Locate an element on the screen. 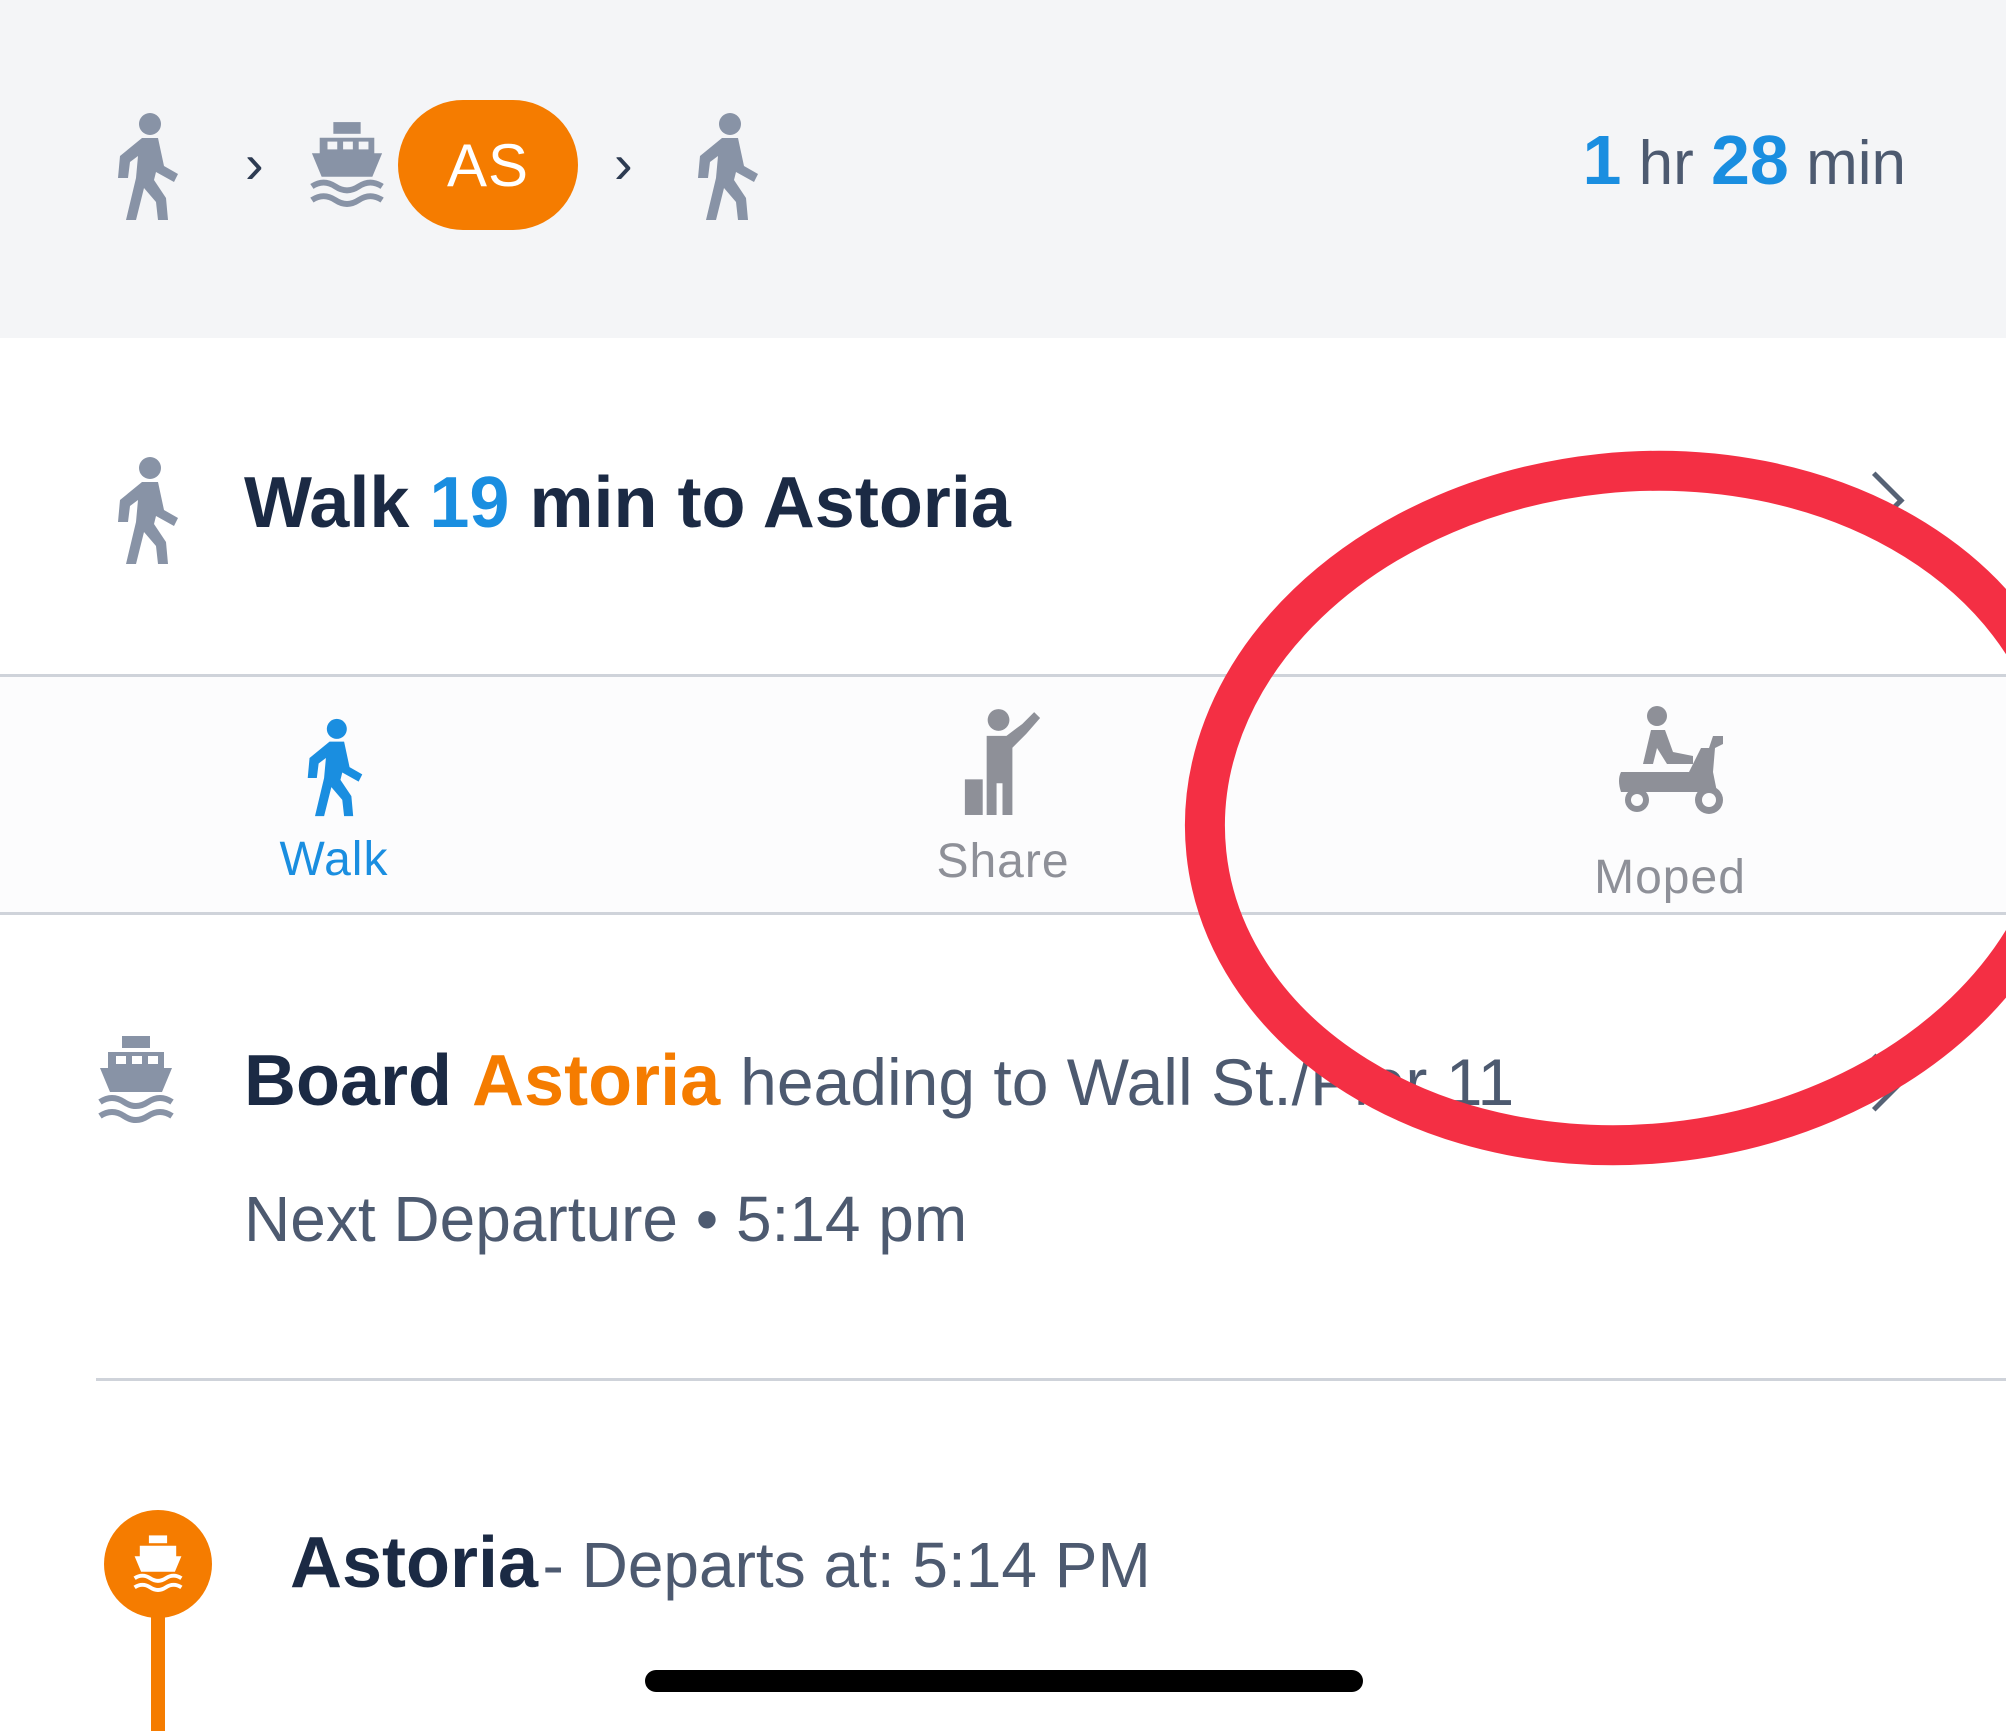 This screenshot has width=2006, height=1731. duration-minutes-unit: min is located at coordinates (1856, 163).